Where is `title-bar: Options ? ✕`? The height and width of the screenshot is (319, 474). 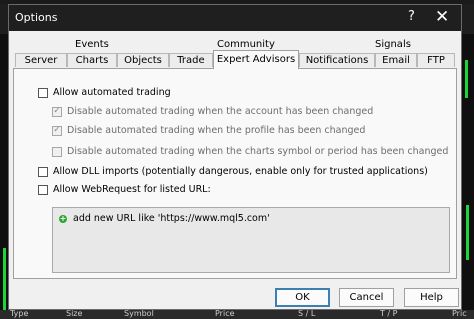 title-bar: Options ? ✕ is located at coordinates (235, 18).